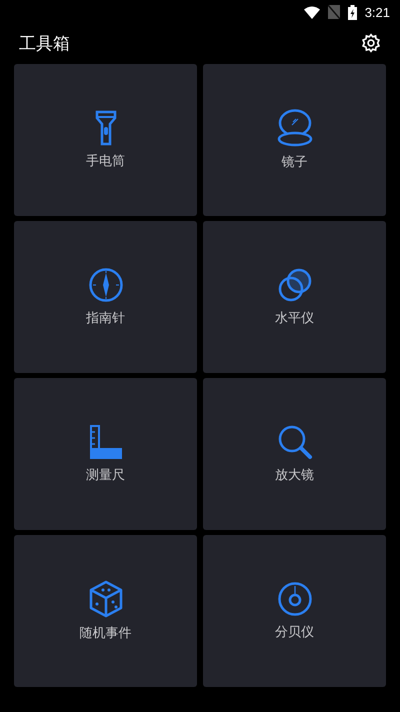 The height and width of the screenshot is (712, 400). Describe the element at coordinates (105, 161) in the screenshot. I see `tool-label: 手电筒` at that location.